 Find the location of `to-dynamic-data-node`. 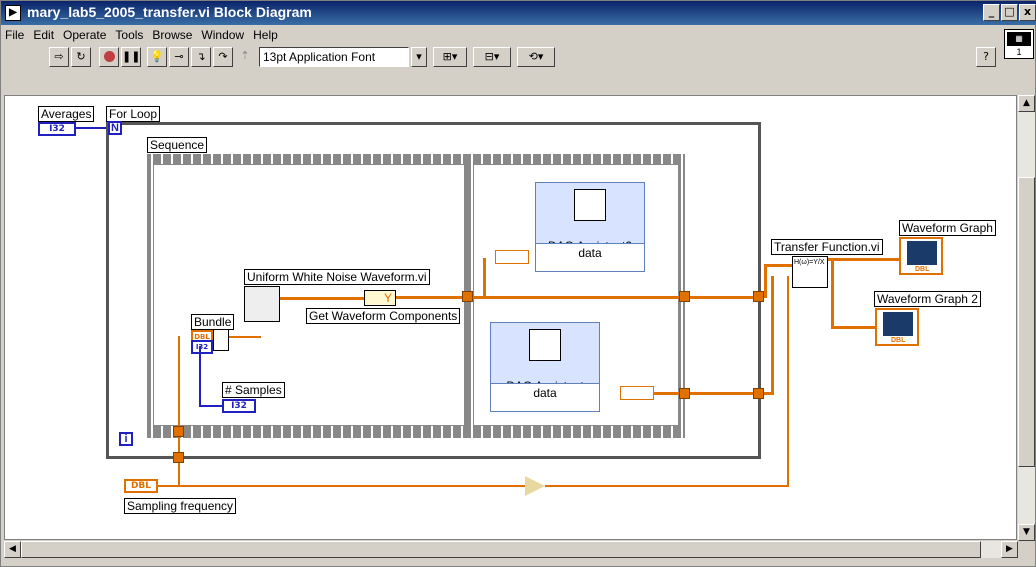

to-dynamic-data-node is located at coordinates (512, 257).